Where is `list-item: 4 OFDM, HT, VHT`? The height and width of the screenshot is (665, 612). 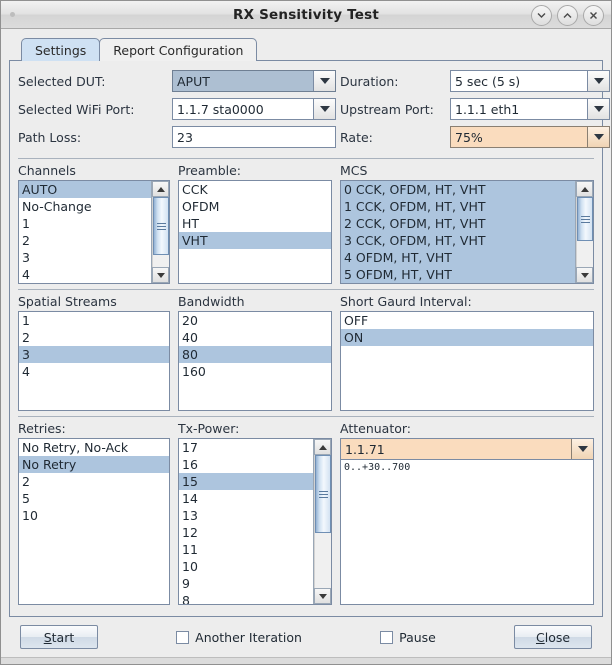 list-item: 4 OFDM, HT, VHT is located at coordinates (458, 257).